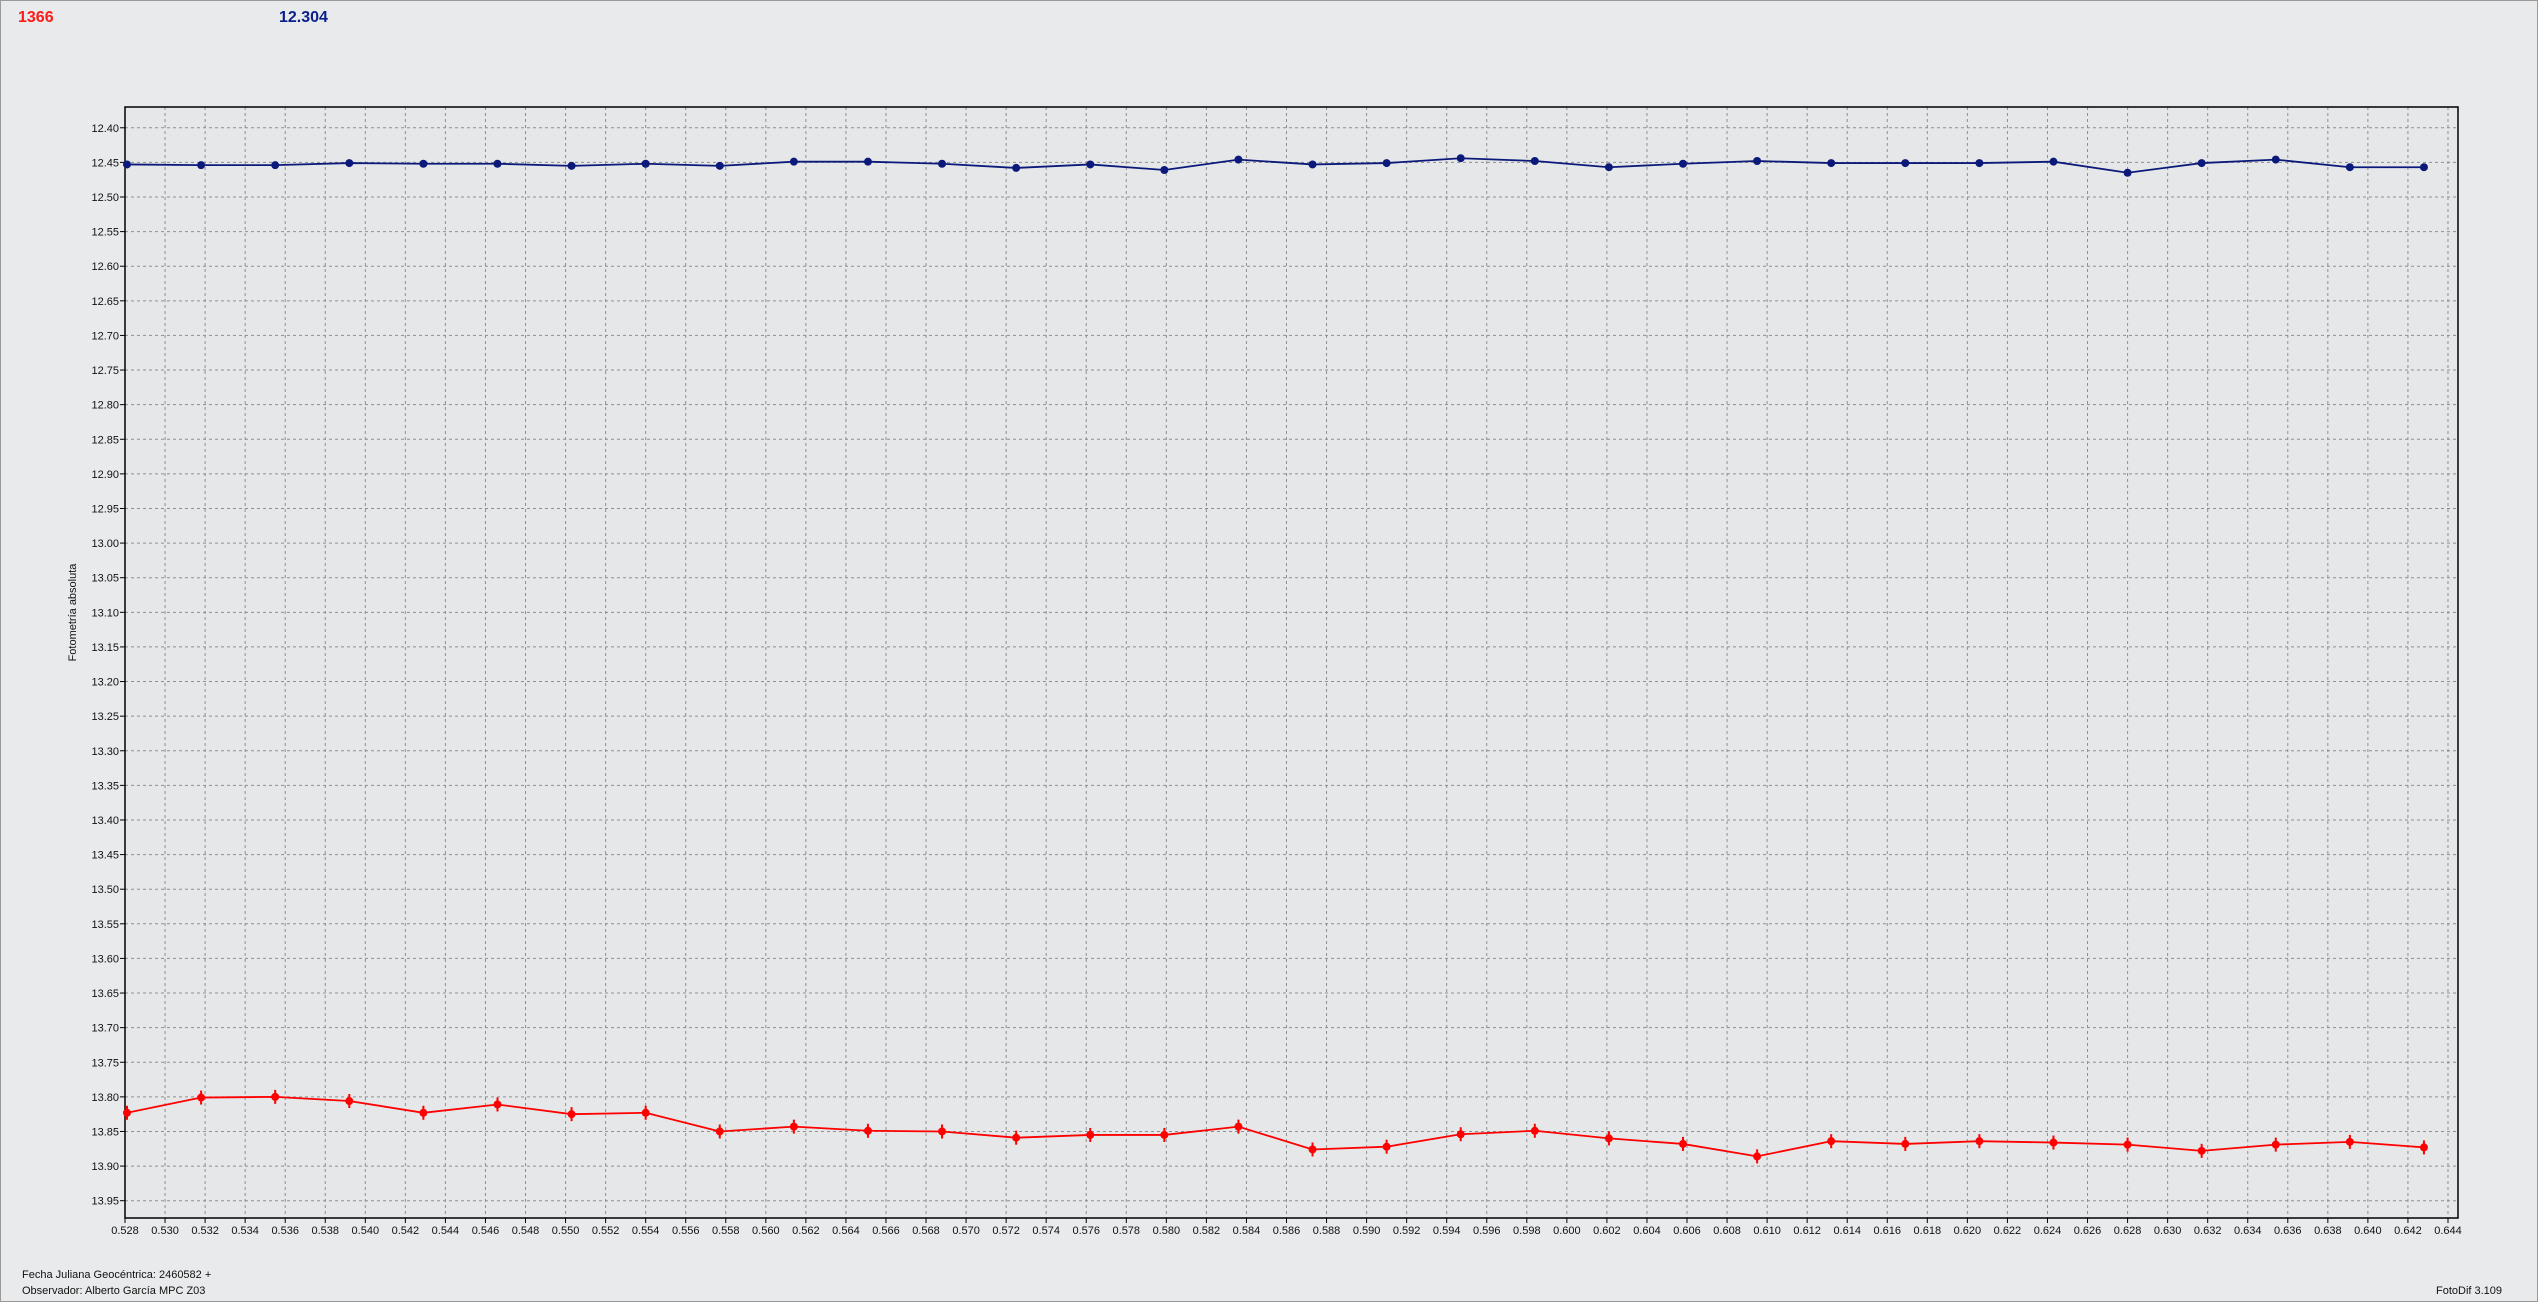 This screenshot has height=1302, width=2538. Describe the element at coordinates (1928, 1231) in the screenshot. I see `x-tick-label: 0.618` at that location.